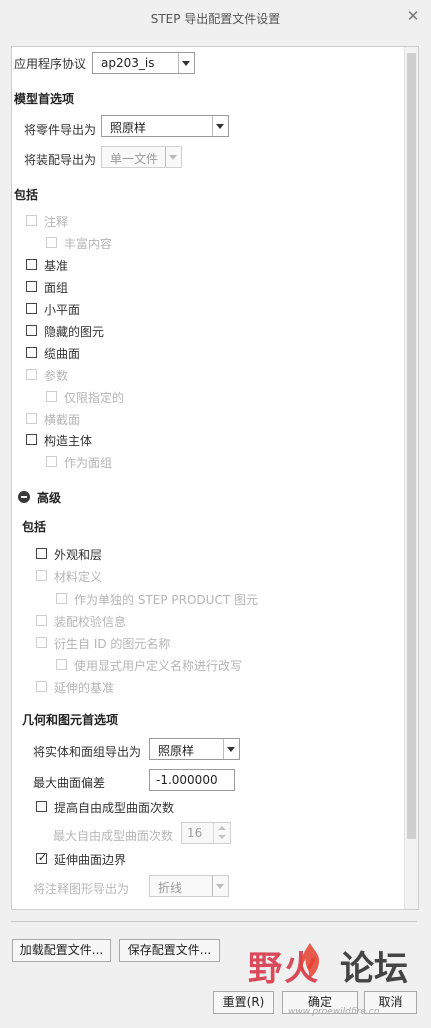 The image size is (431, 1028). What do you see at coordinates (90, 622) in the screenshot?
I see `checkbox-label: 装配校验信息` at bounding box center [90, 622].